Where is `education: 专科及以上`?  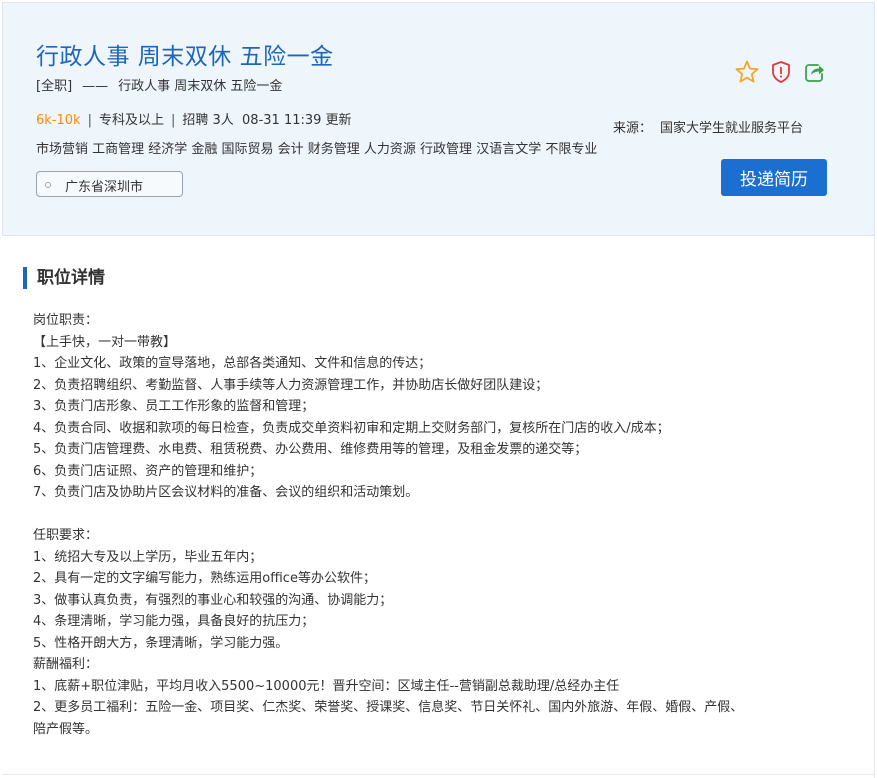 education: 专科及以上 is located at coordinates (131, 120).